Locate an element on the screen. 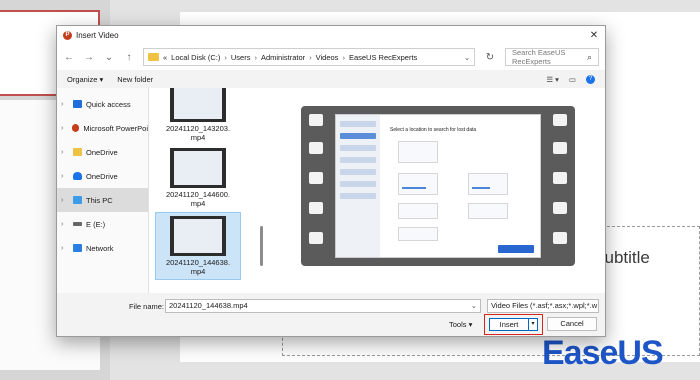  file-list-scrollbar is located at coordinates (261, 246).